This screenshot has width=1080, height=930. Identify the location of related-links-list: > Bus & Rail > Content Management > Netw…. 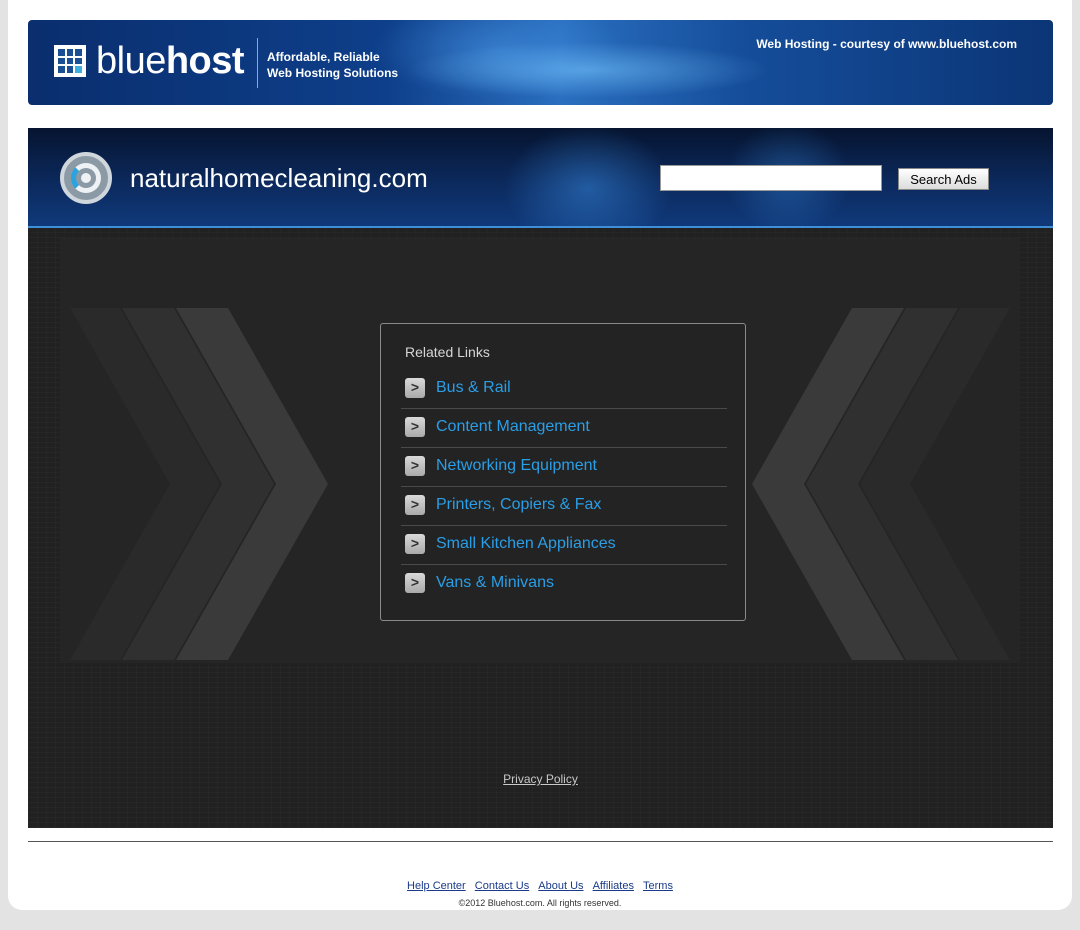
(564, 486).